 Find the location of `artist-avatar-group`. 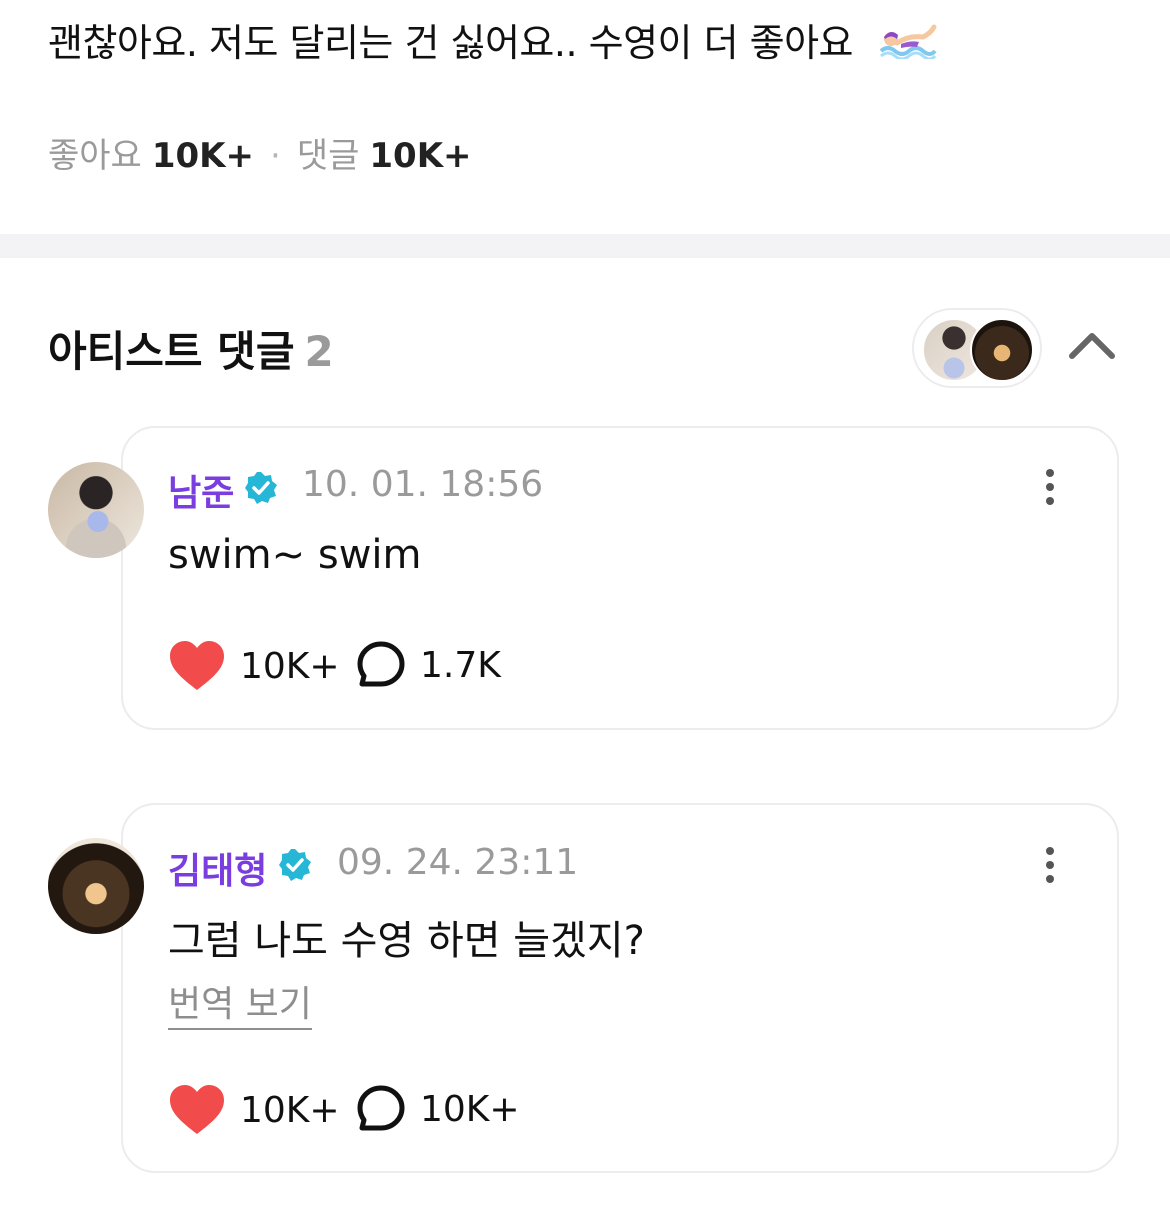

artist-avatar-group is located at coordinates (977, 348).